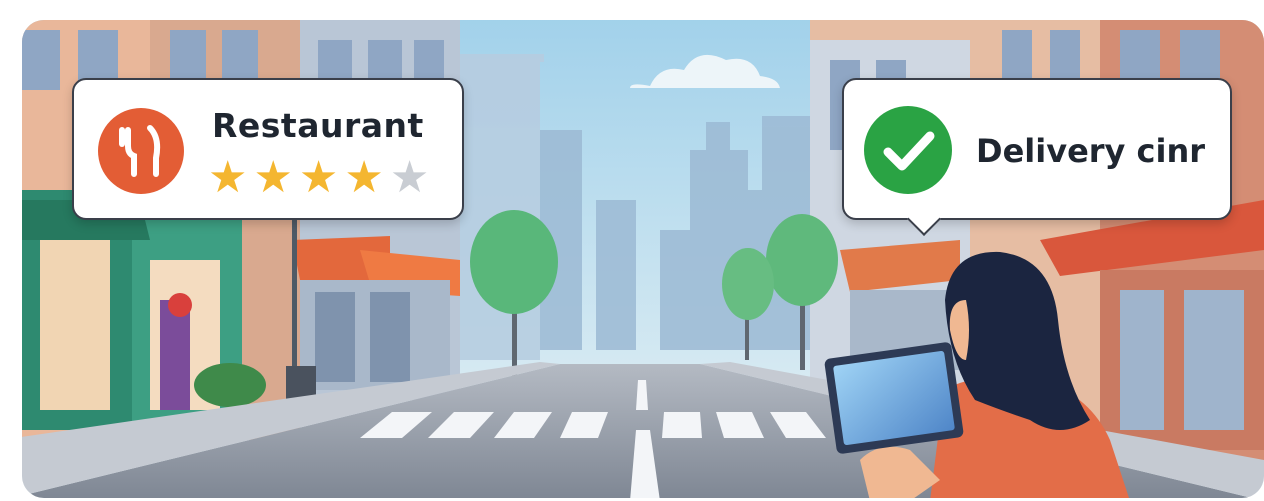  What do you see at coordinates (908, 150) in the screenshot?
I see `checkmark-icon` at bounding box center [908, 150].